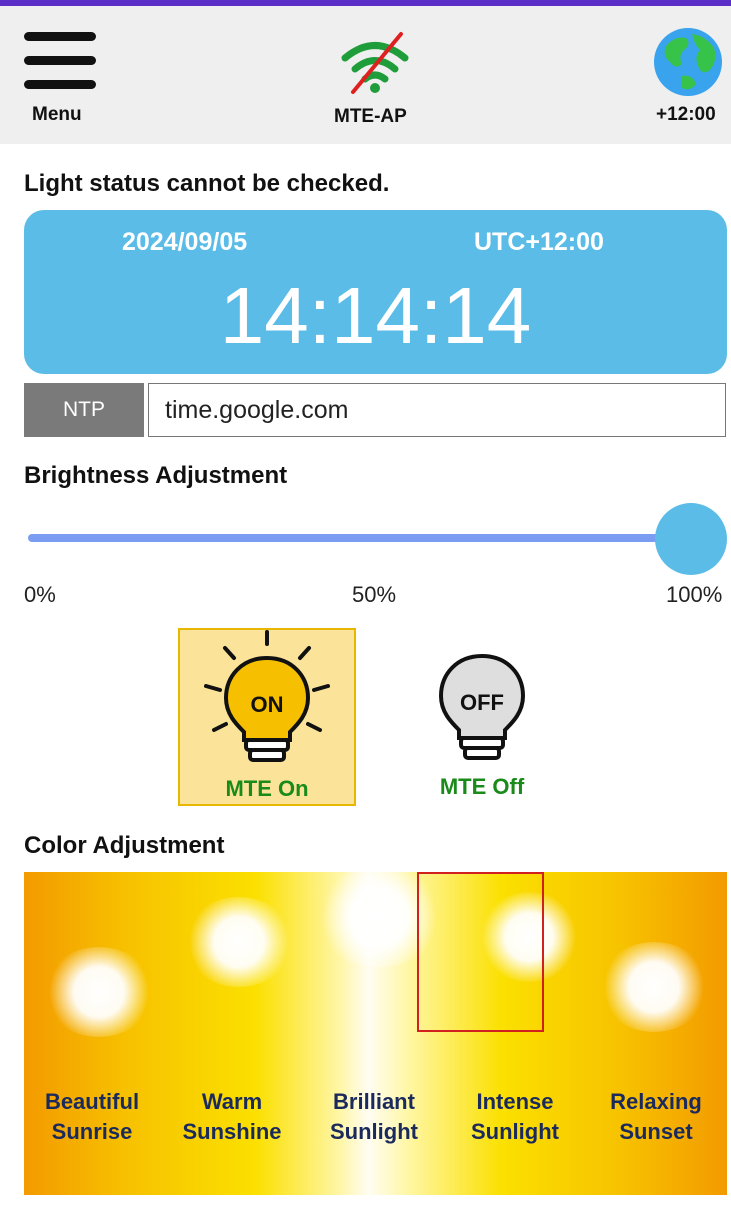 The image size is (731, 1225). I want to click on preset-line1: Warm, so click(232, 1101).